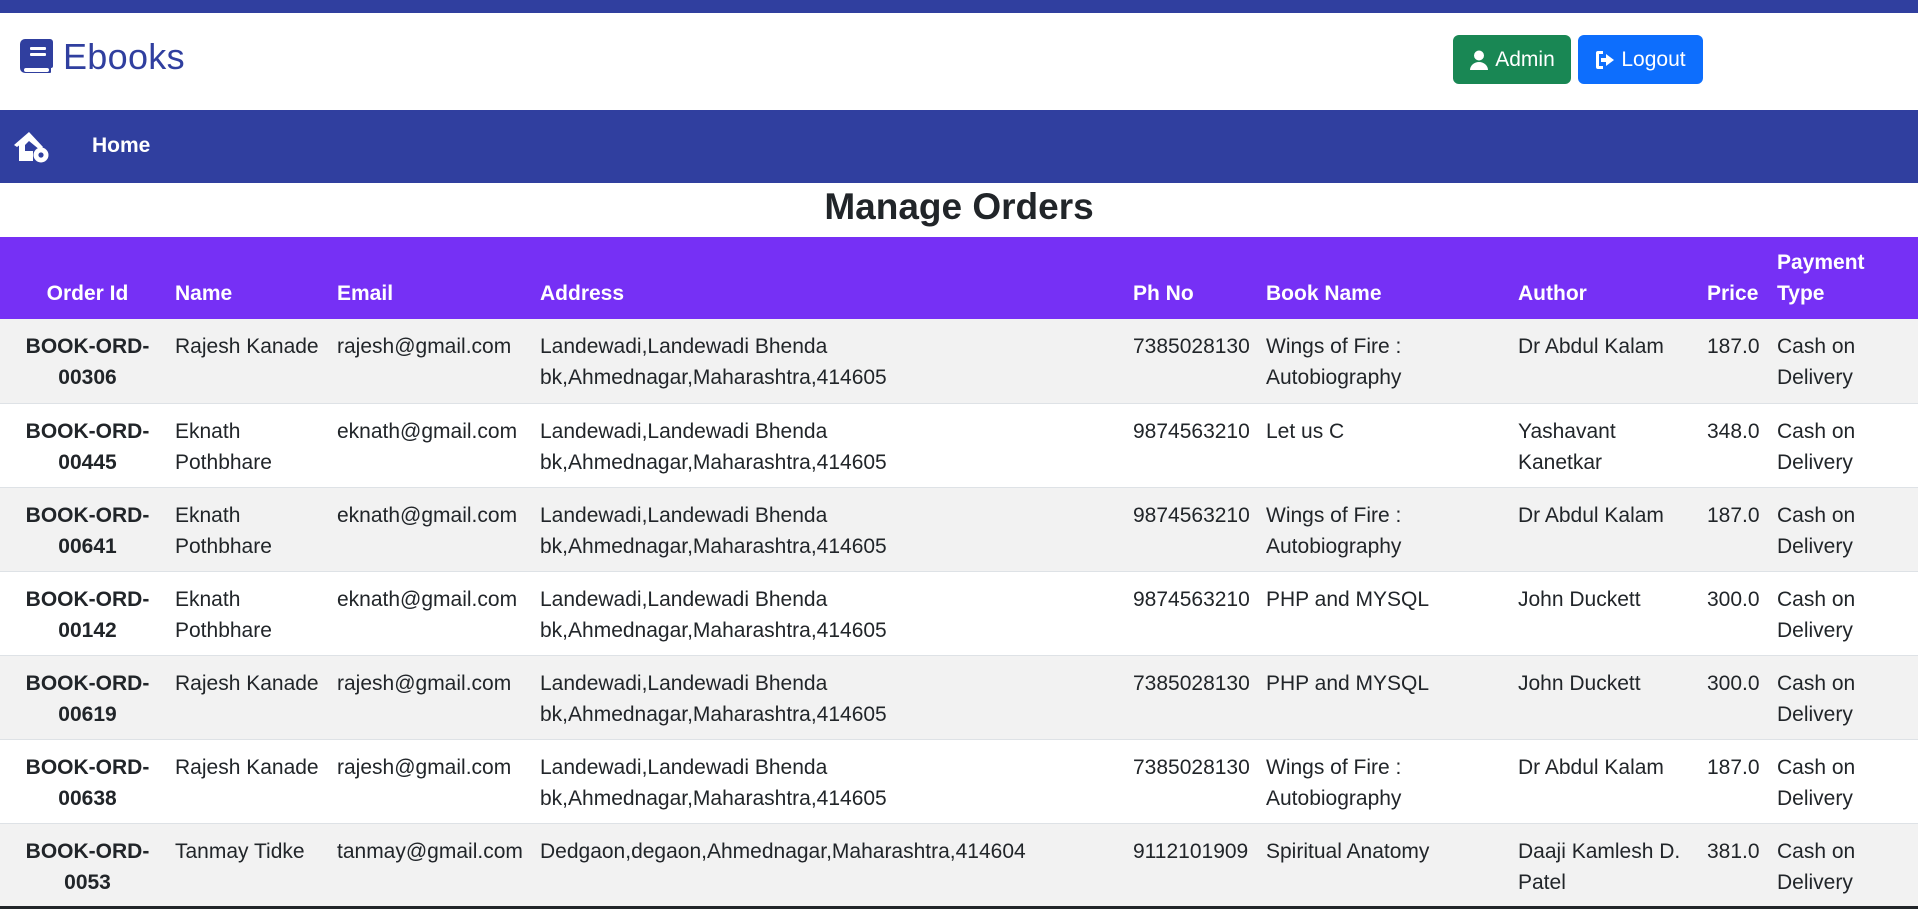 Image resolution: width=1918 pixels, height=909 pixels. Describe the element at coordinates (87, 530) in the screenshot. I see `order-id-cell: BOOK-ORD-00641` at that location.